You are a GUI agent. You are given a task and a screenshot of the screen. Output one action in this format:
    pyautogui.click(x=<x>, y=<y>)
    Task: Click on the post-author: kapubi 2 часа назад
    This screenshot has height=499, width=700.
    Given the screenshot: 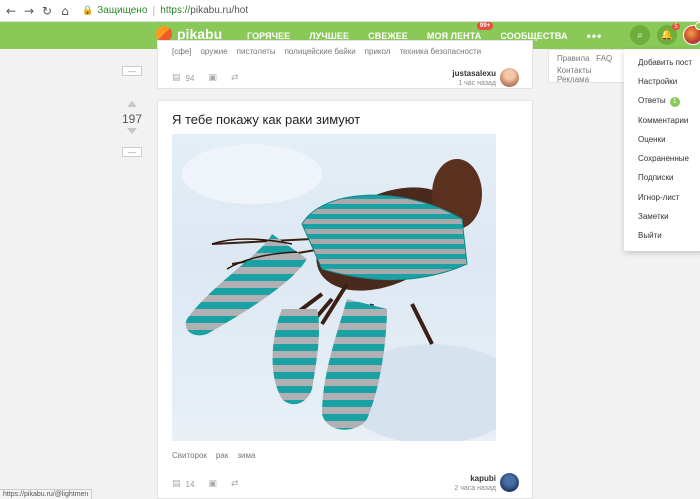 What is the action you would take?
    pyautogui.click(x=475, y=483)
    